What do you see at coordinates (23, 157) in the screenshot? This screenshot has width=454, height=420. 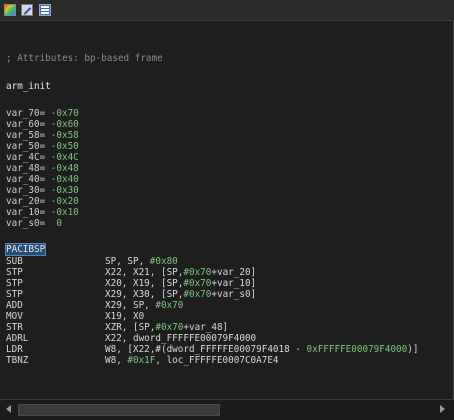 I see `stack-var-name: var_4C` at bounding box center [23, 157].